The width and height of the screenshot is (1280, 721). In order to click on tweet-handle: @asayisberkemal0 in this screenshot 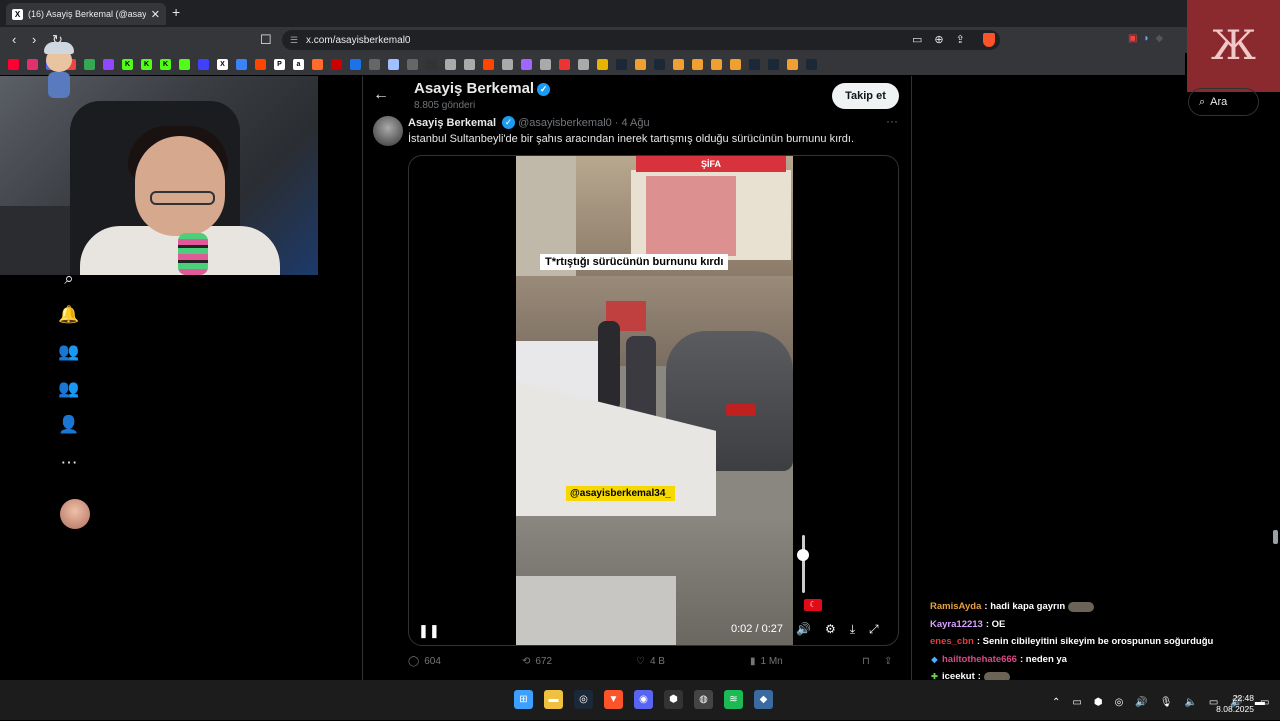, I will do `click(565, 123)`.